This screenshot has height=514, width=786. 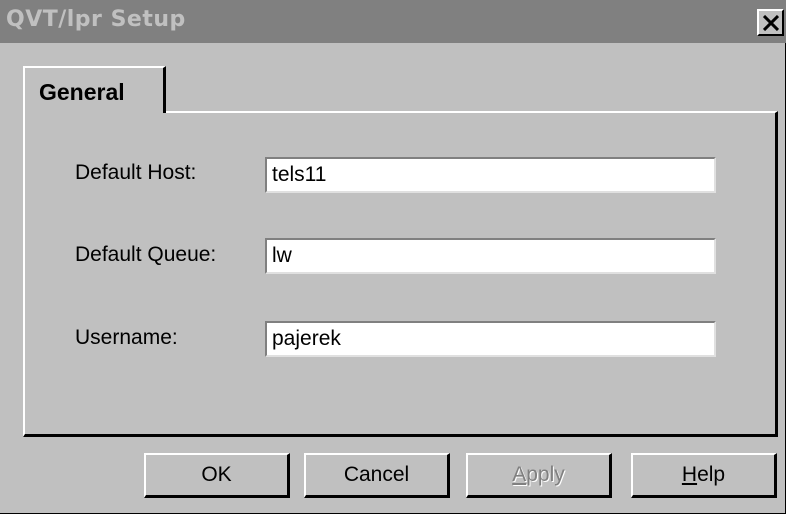 What do you see at coordinates (490, 256) in the screenshot?
I see `default-queue-input` at bounding box center [490, 256].